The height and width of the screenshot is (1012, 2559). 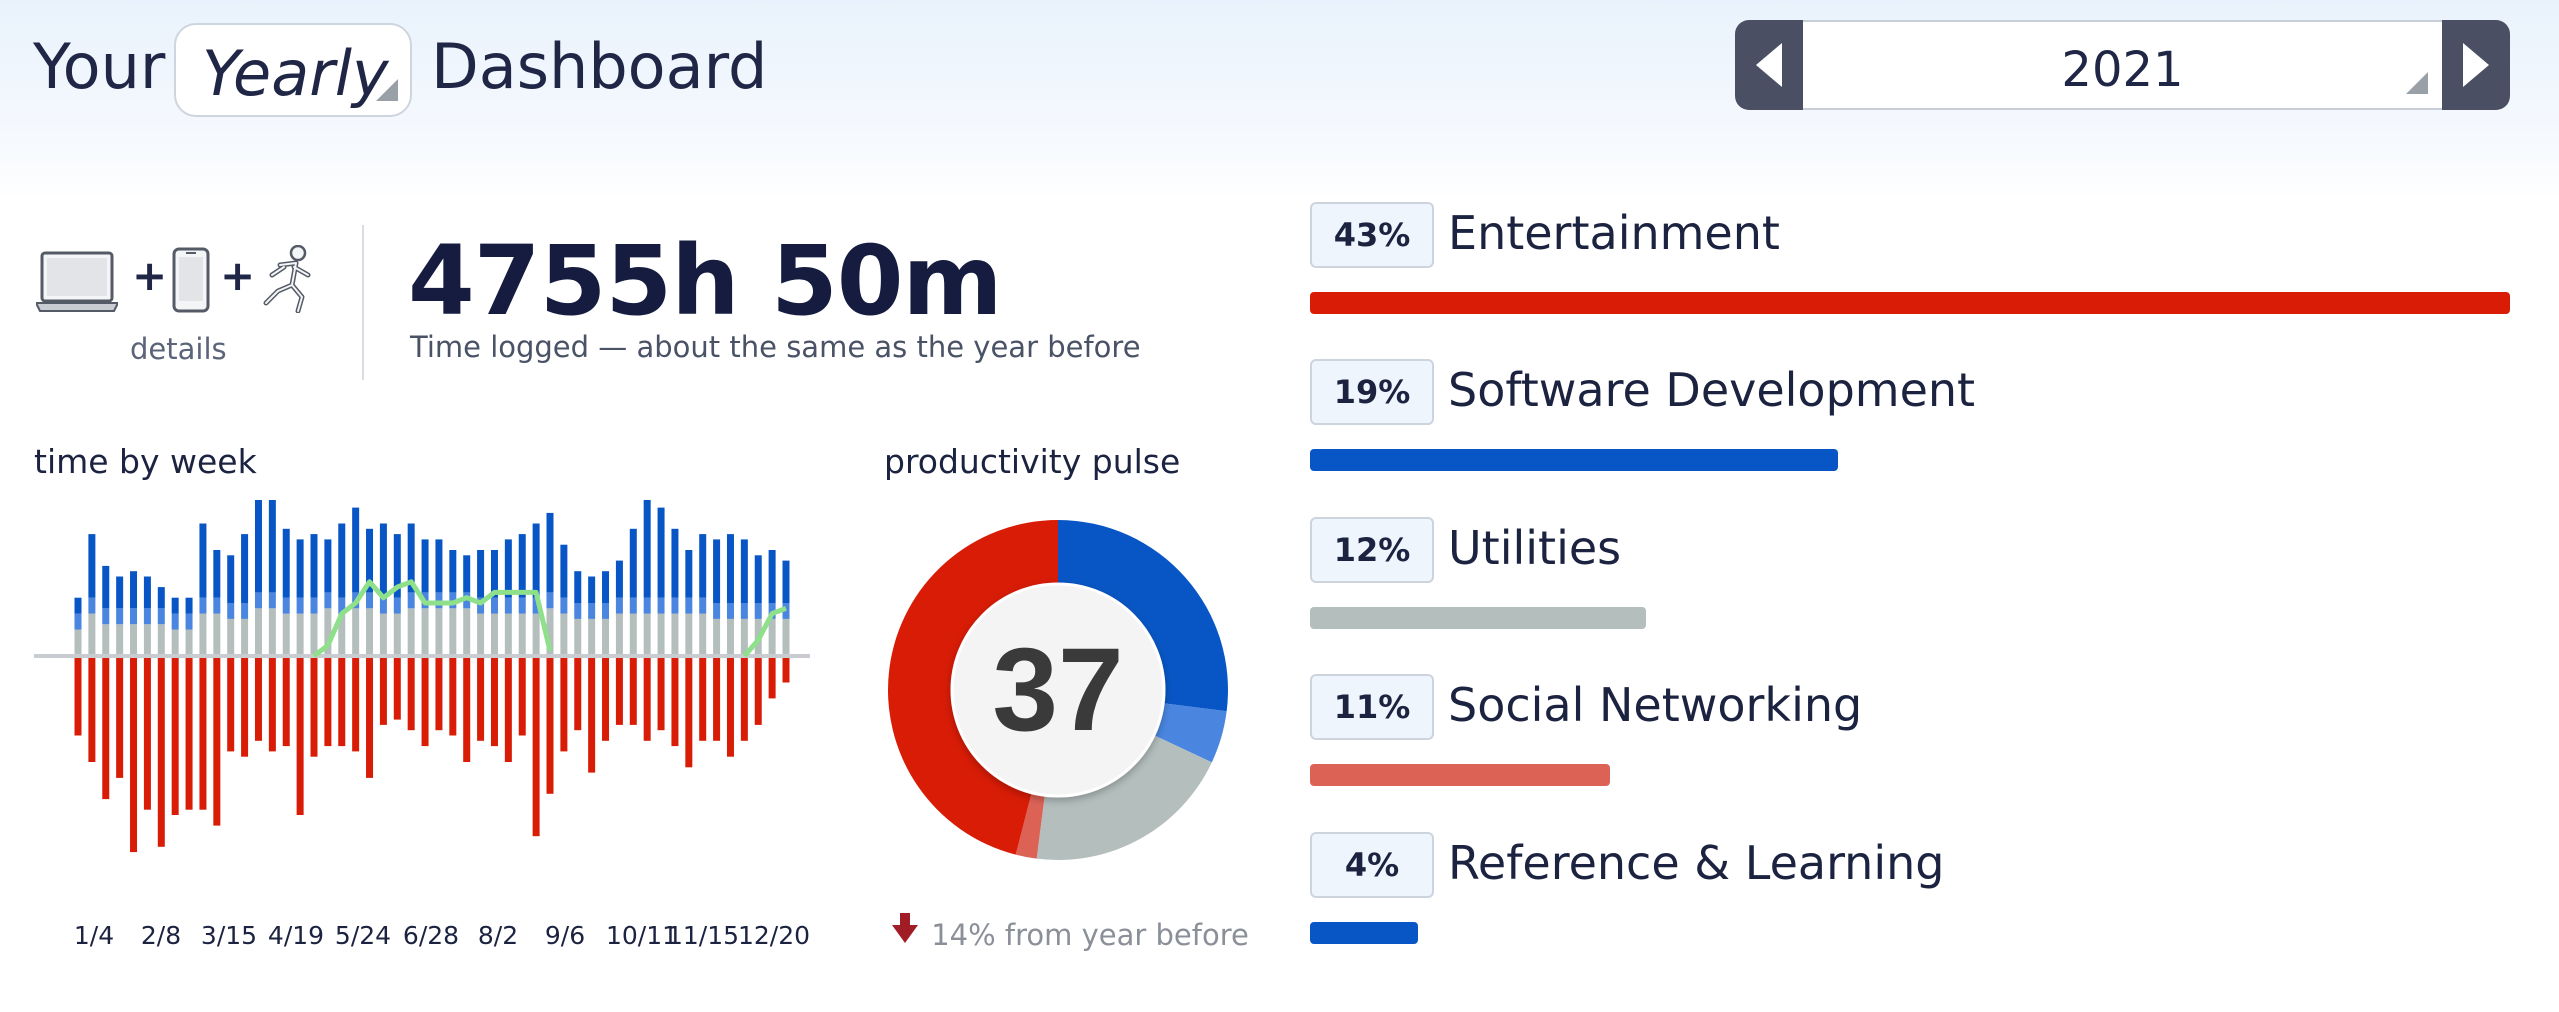 I want to click on category-row: 11% Social Networking, so click(x=1910, y=734).